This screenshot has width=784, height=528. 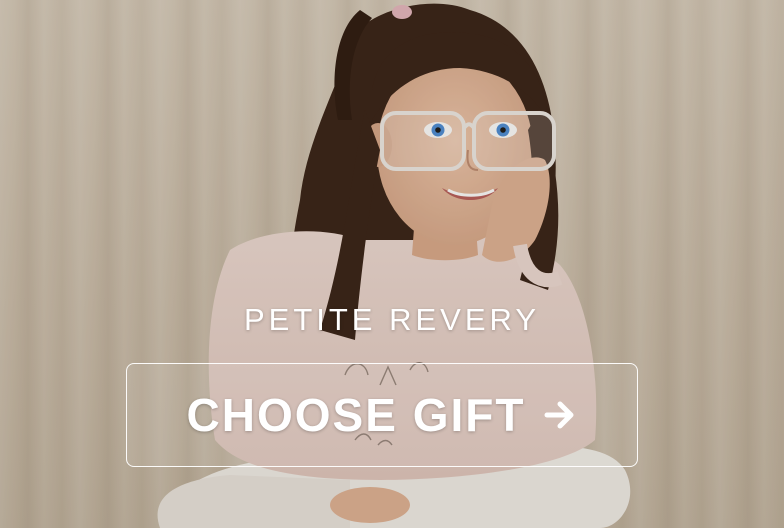 I want to click on choose-gift-label: CHOOSE GIFT, so click(x=356, y=415).